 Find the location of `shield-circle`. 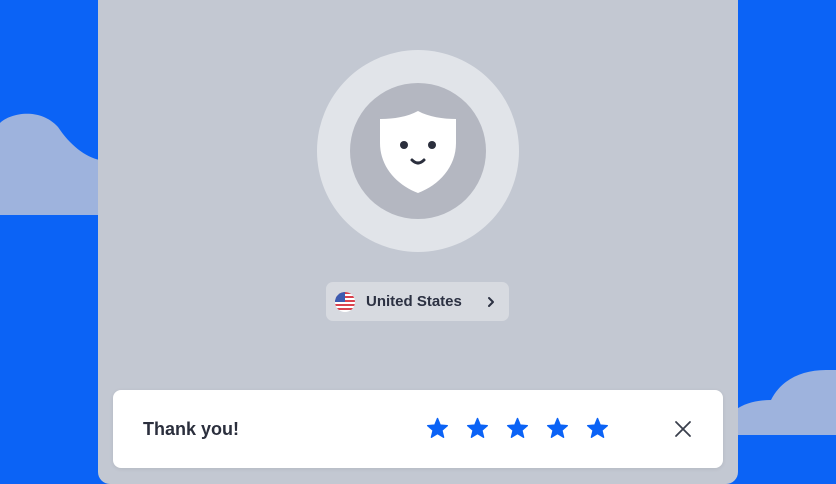

shield-circle is located at coordinates (418, 151).